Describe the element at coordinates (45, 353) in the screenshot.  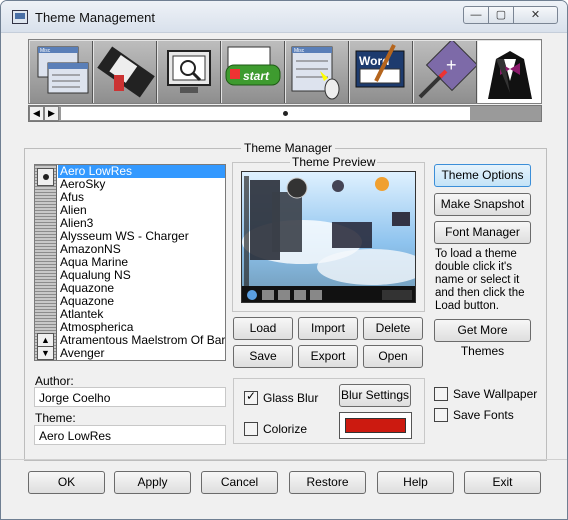
I see `theme-list-down-button: ▼` at that location.